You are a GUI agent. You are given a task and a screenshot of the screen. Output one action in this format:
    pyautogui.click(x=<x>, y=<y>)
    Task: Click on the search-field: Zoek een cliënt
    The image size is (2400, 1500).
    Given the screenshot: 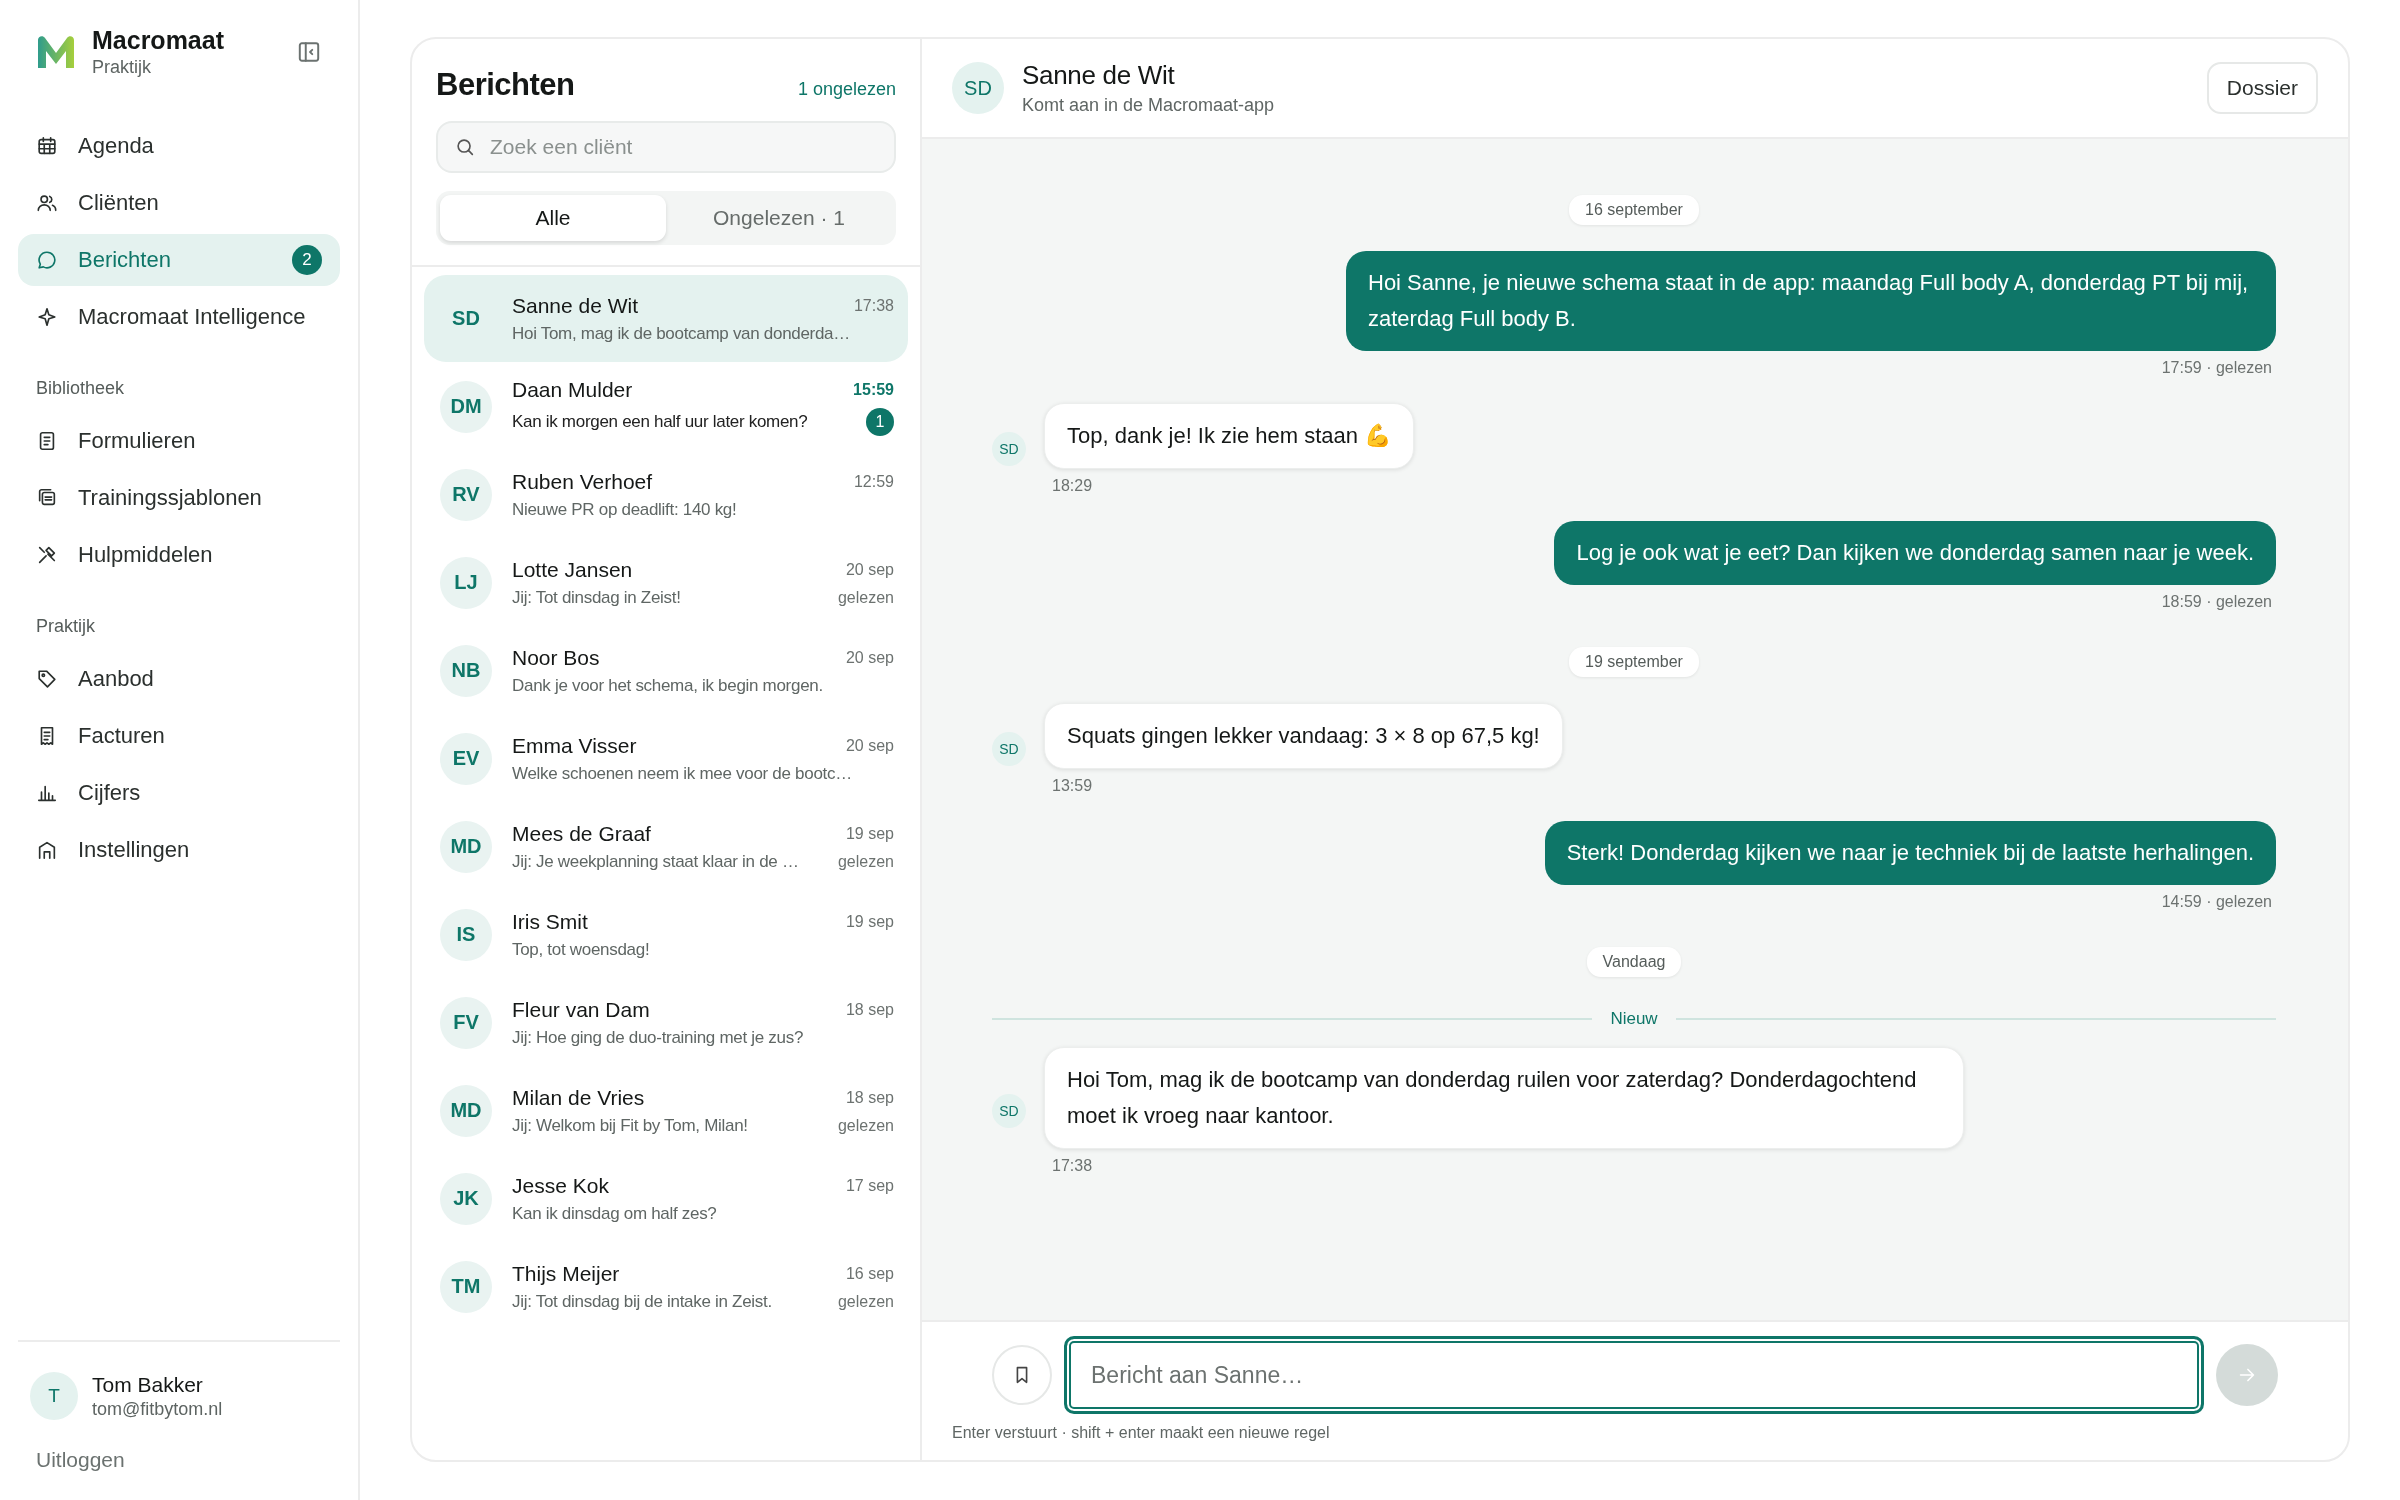 What is the action you would take?
    pyautogui.click(x=666, y=147)
    